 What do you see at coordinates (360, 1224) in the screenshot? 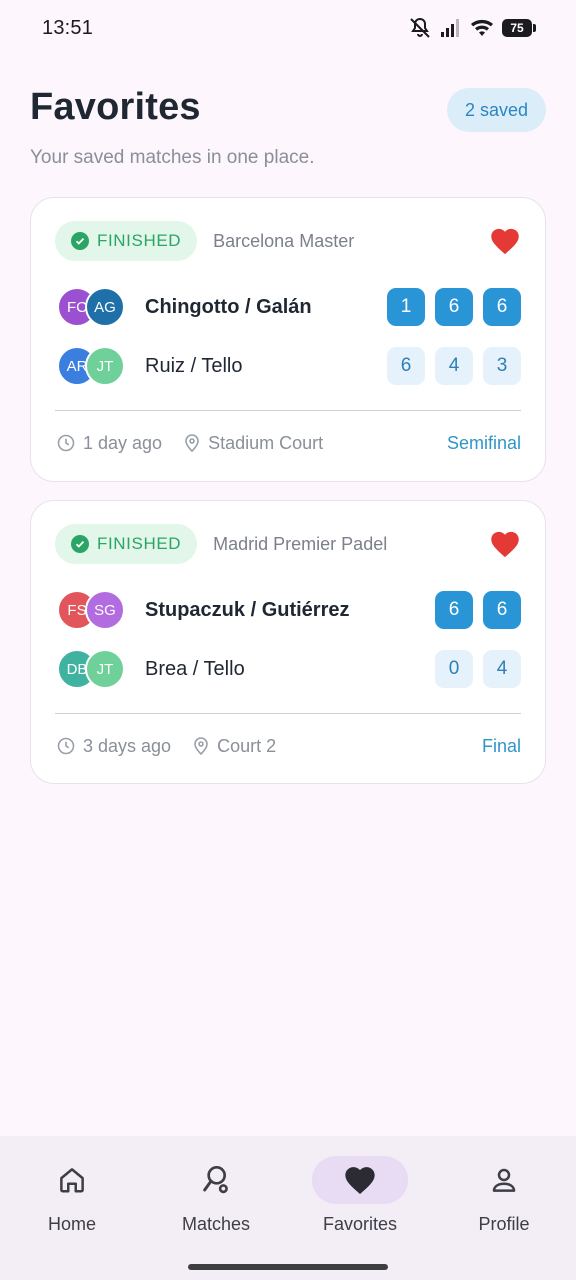
I see `nav-label: Favorites` at bounding box center [360, 1224].